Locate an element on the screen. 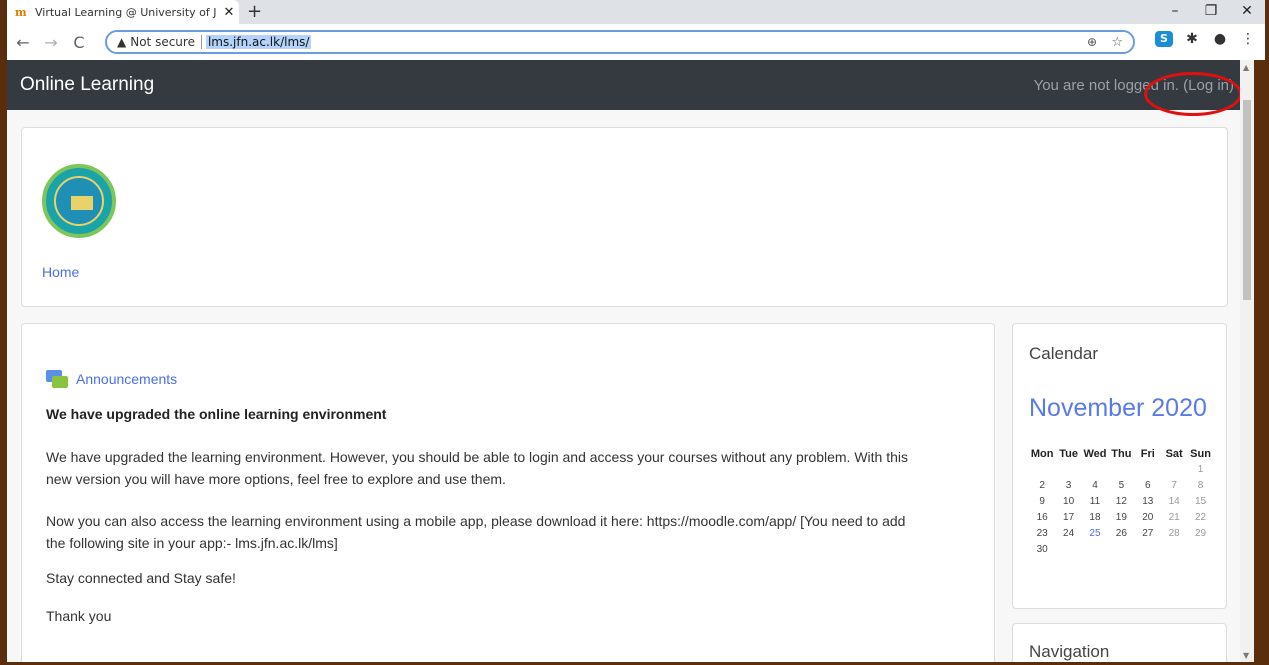  skype-extension-icon: S is located at coordinates (1164, 39).